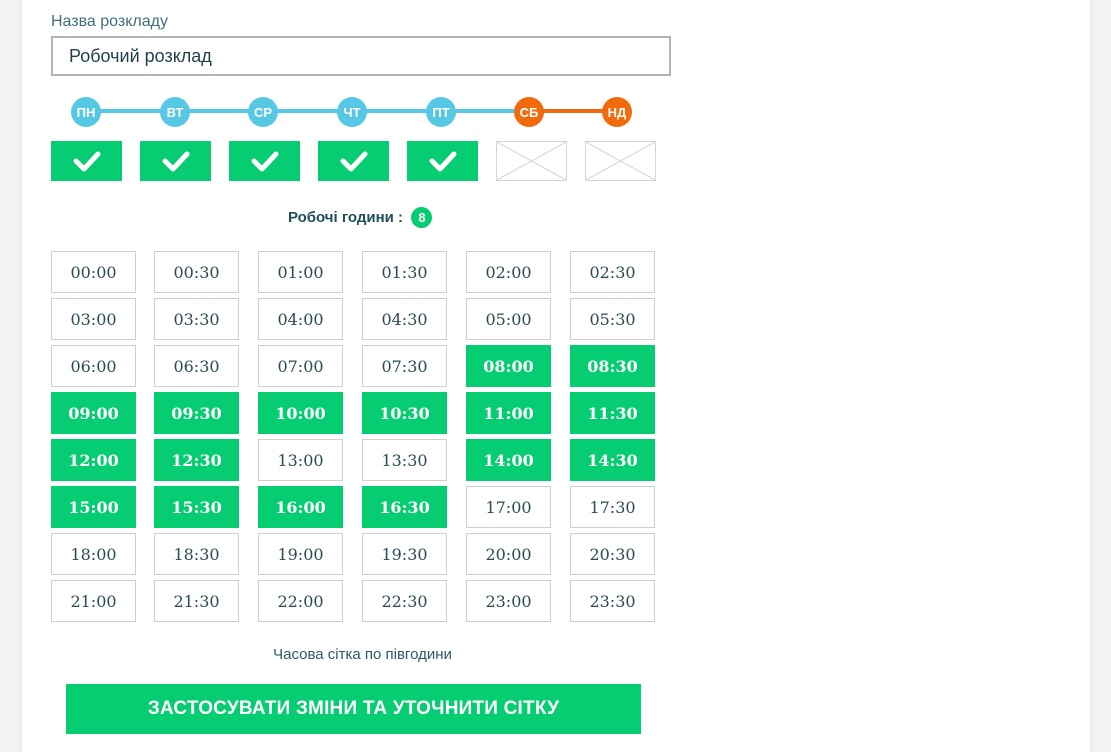 The width and height of the screenshot is (1111, 752). Describe the element at coordinates (441, 112) in the screenshot. I see `day-label-5: ПТ` at that location.